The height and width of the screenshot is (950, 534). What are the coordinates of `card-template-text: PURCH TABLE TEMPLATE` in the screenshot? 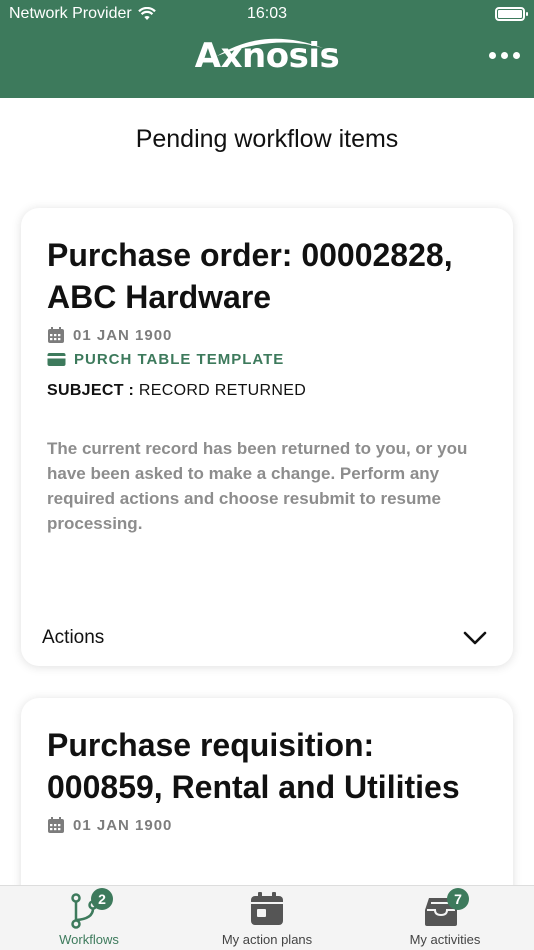 It's located at (179, 359).